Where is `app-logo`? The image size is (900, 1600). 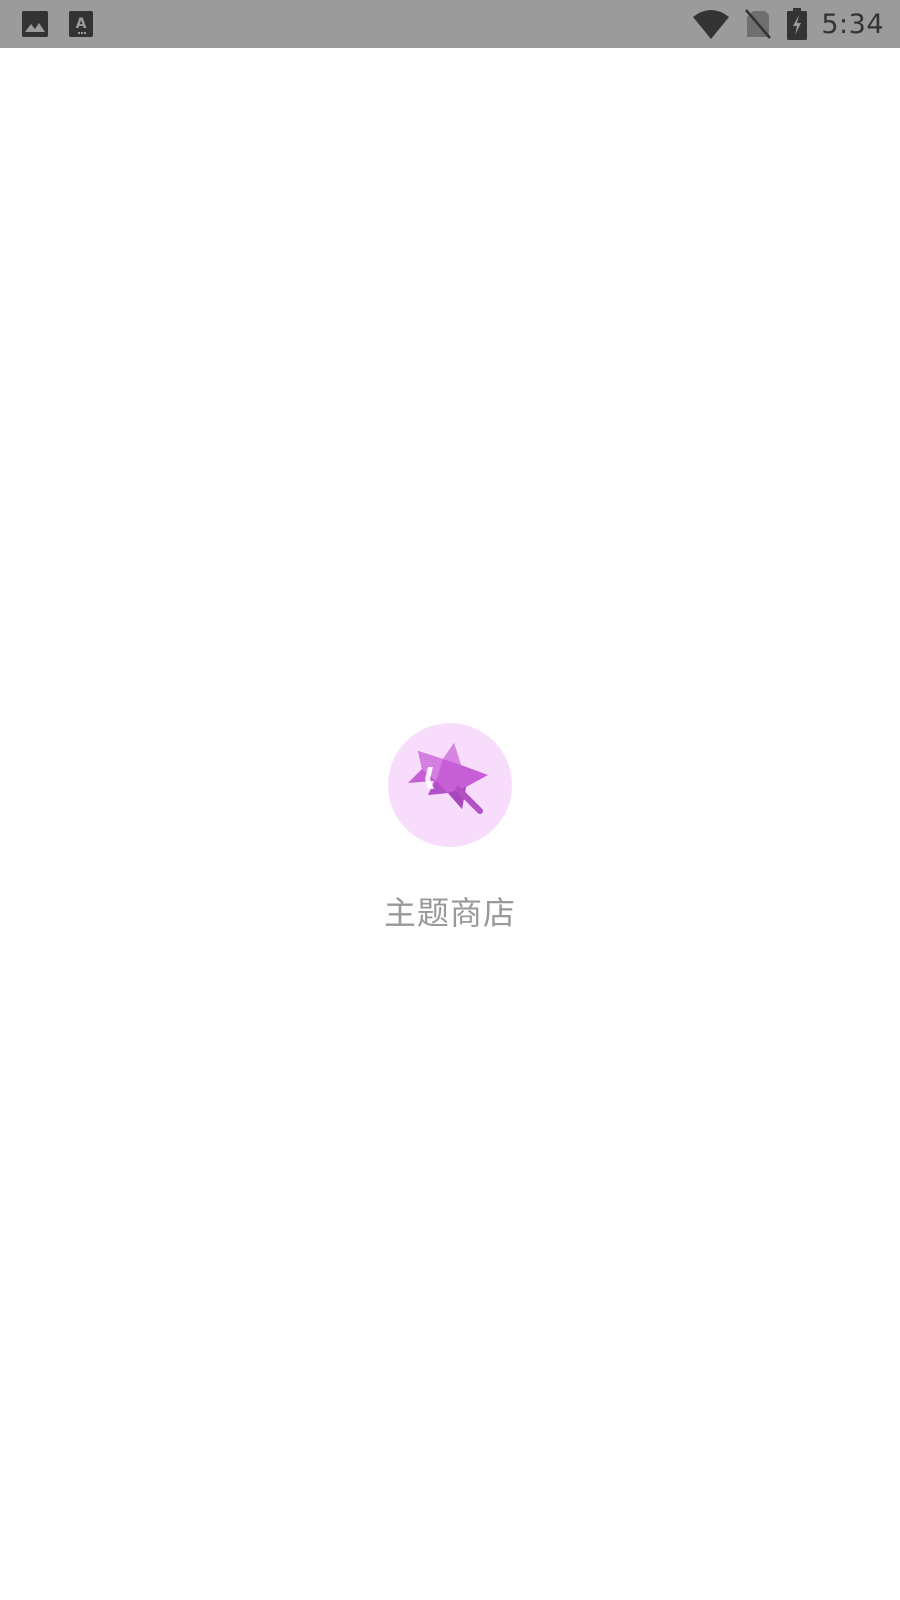 app-logo is located at coordinates (450, 785).